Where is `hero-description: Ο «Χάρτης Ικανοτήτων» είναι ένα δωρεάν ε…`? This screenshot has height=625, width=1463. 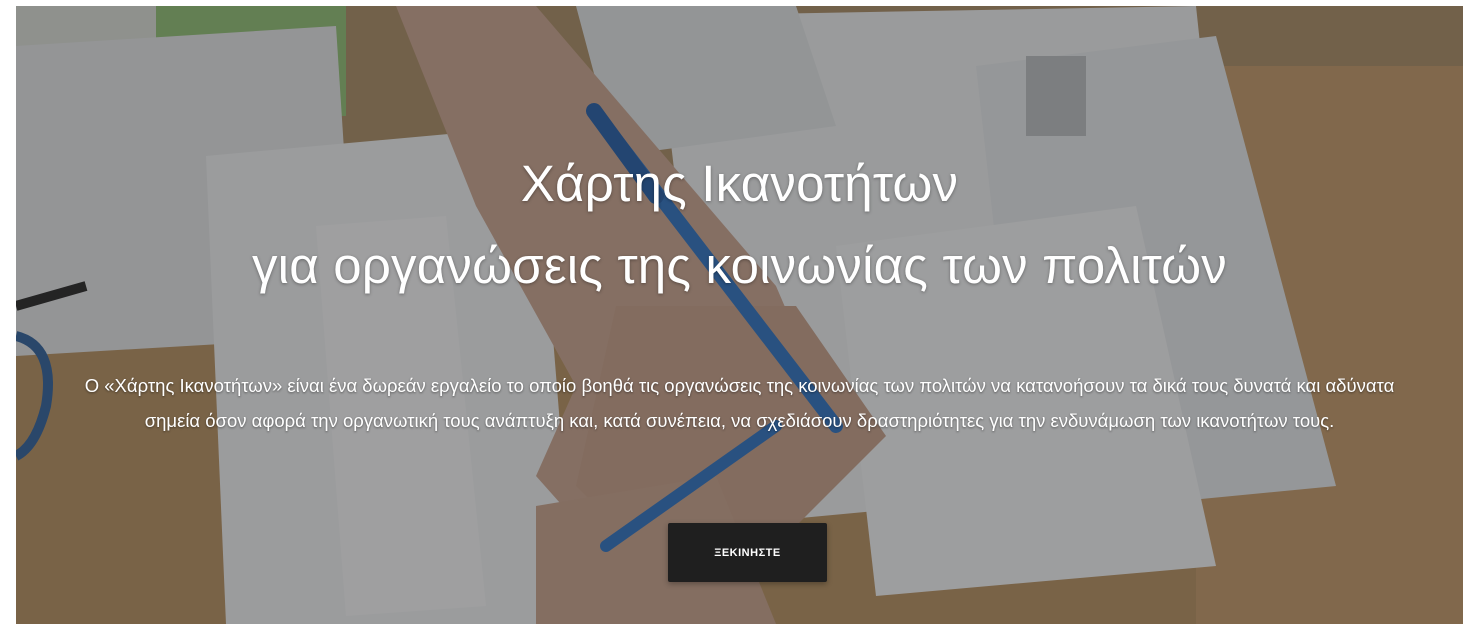 hero-description: Ο «Χάρτης Ικανοτήτων» είναι ένα δωρεάν ε… is located at coordinates (739, 403).